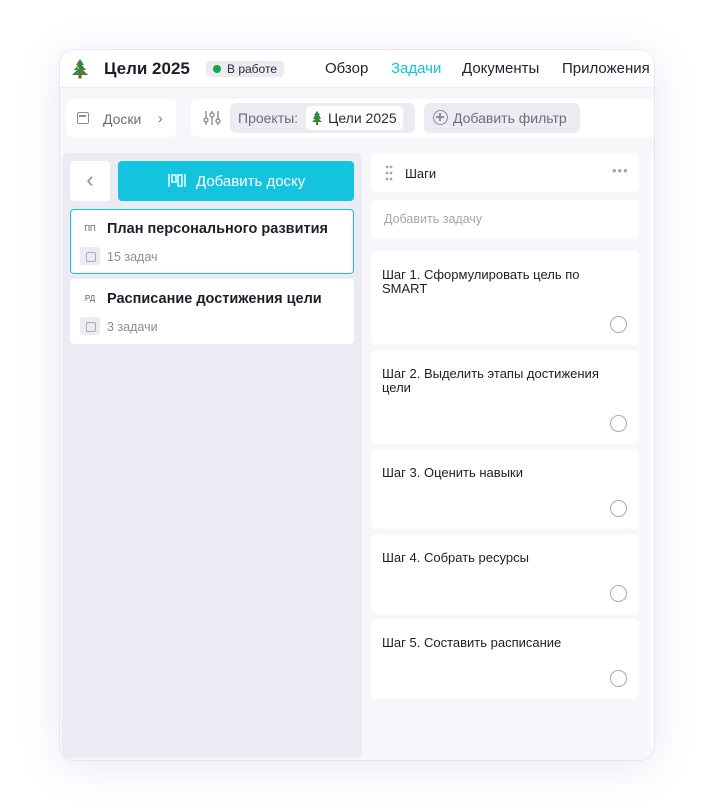 Image resolution: width=711 pixels, height=809 pixels. I want to click on board-task-count: 3 задачи, so click(132, 327).